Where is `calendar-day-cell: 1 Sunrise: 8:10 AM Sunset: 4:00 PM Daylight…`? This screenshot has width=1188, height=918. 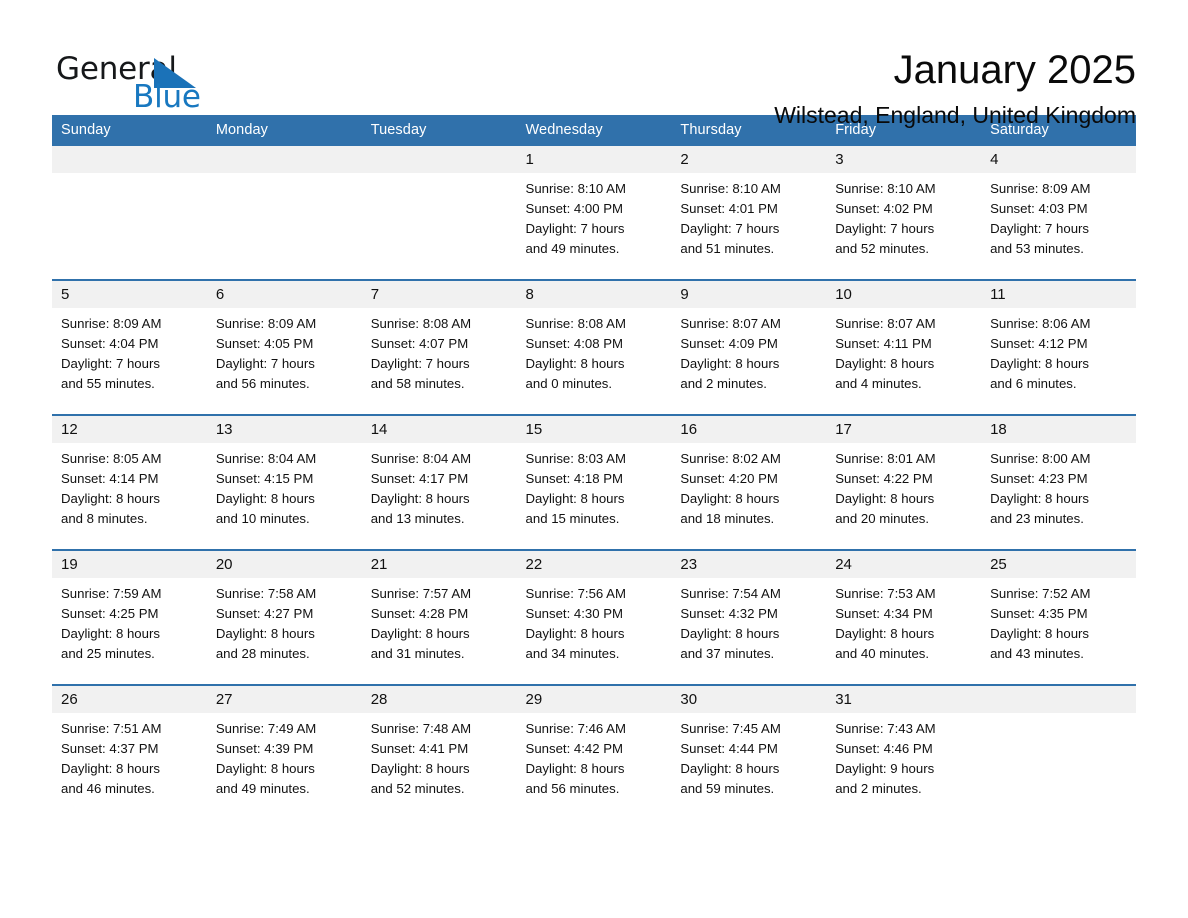
calendar-day-cell: 1 Sunrise: 8:10 AM Sunset: 4:00 PM Daylight… is located at coordinates (594, 213).